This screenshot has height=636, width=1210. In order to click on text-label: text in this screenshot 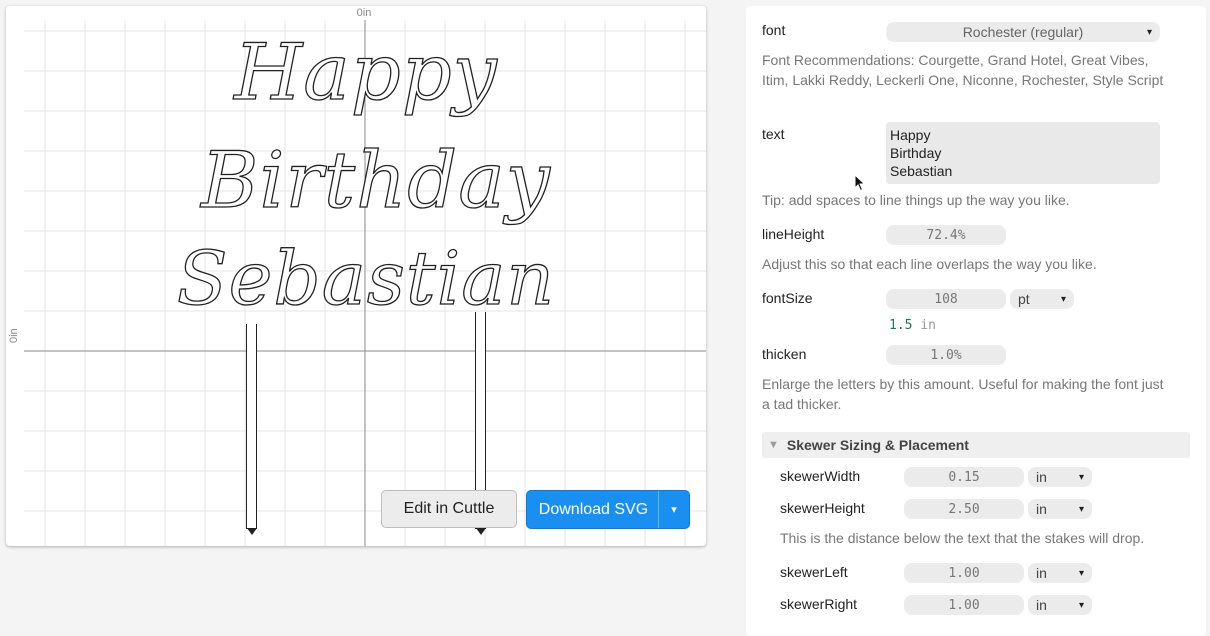, I will do `click(773, 134)`.